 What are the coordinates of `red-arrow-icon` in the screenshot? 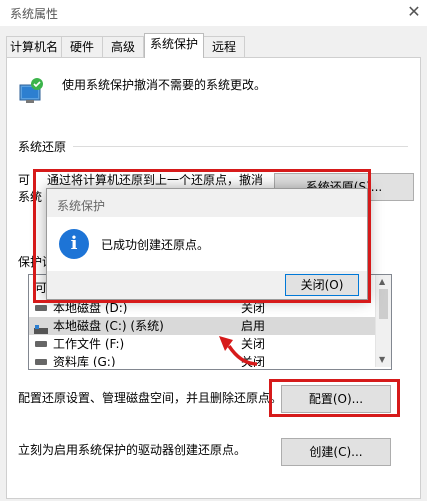 It's located at (238, 351).